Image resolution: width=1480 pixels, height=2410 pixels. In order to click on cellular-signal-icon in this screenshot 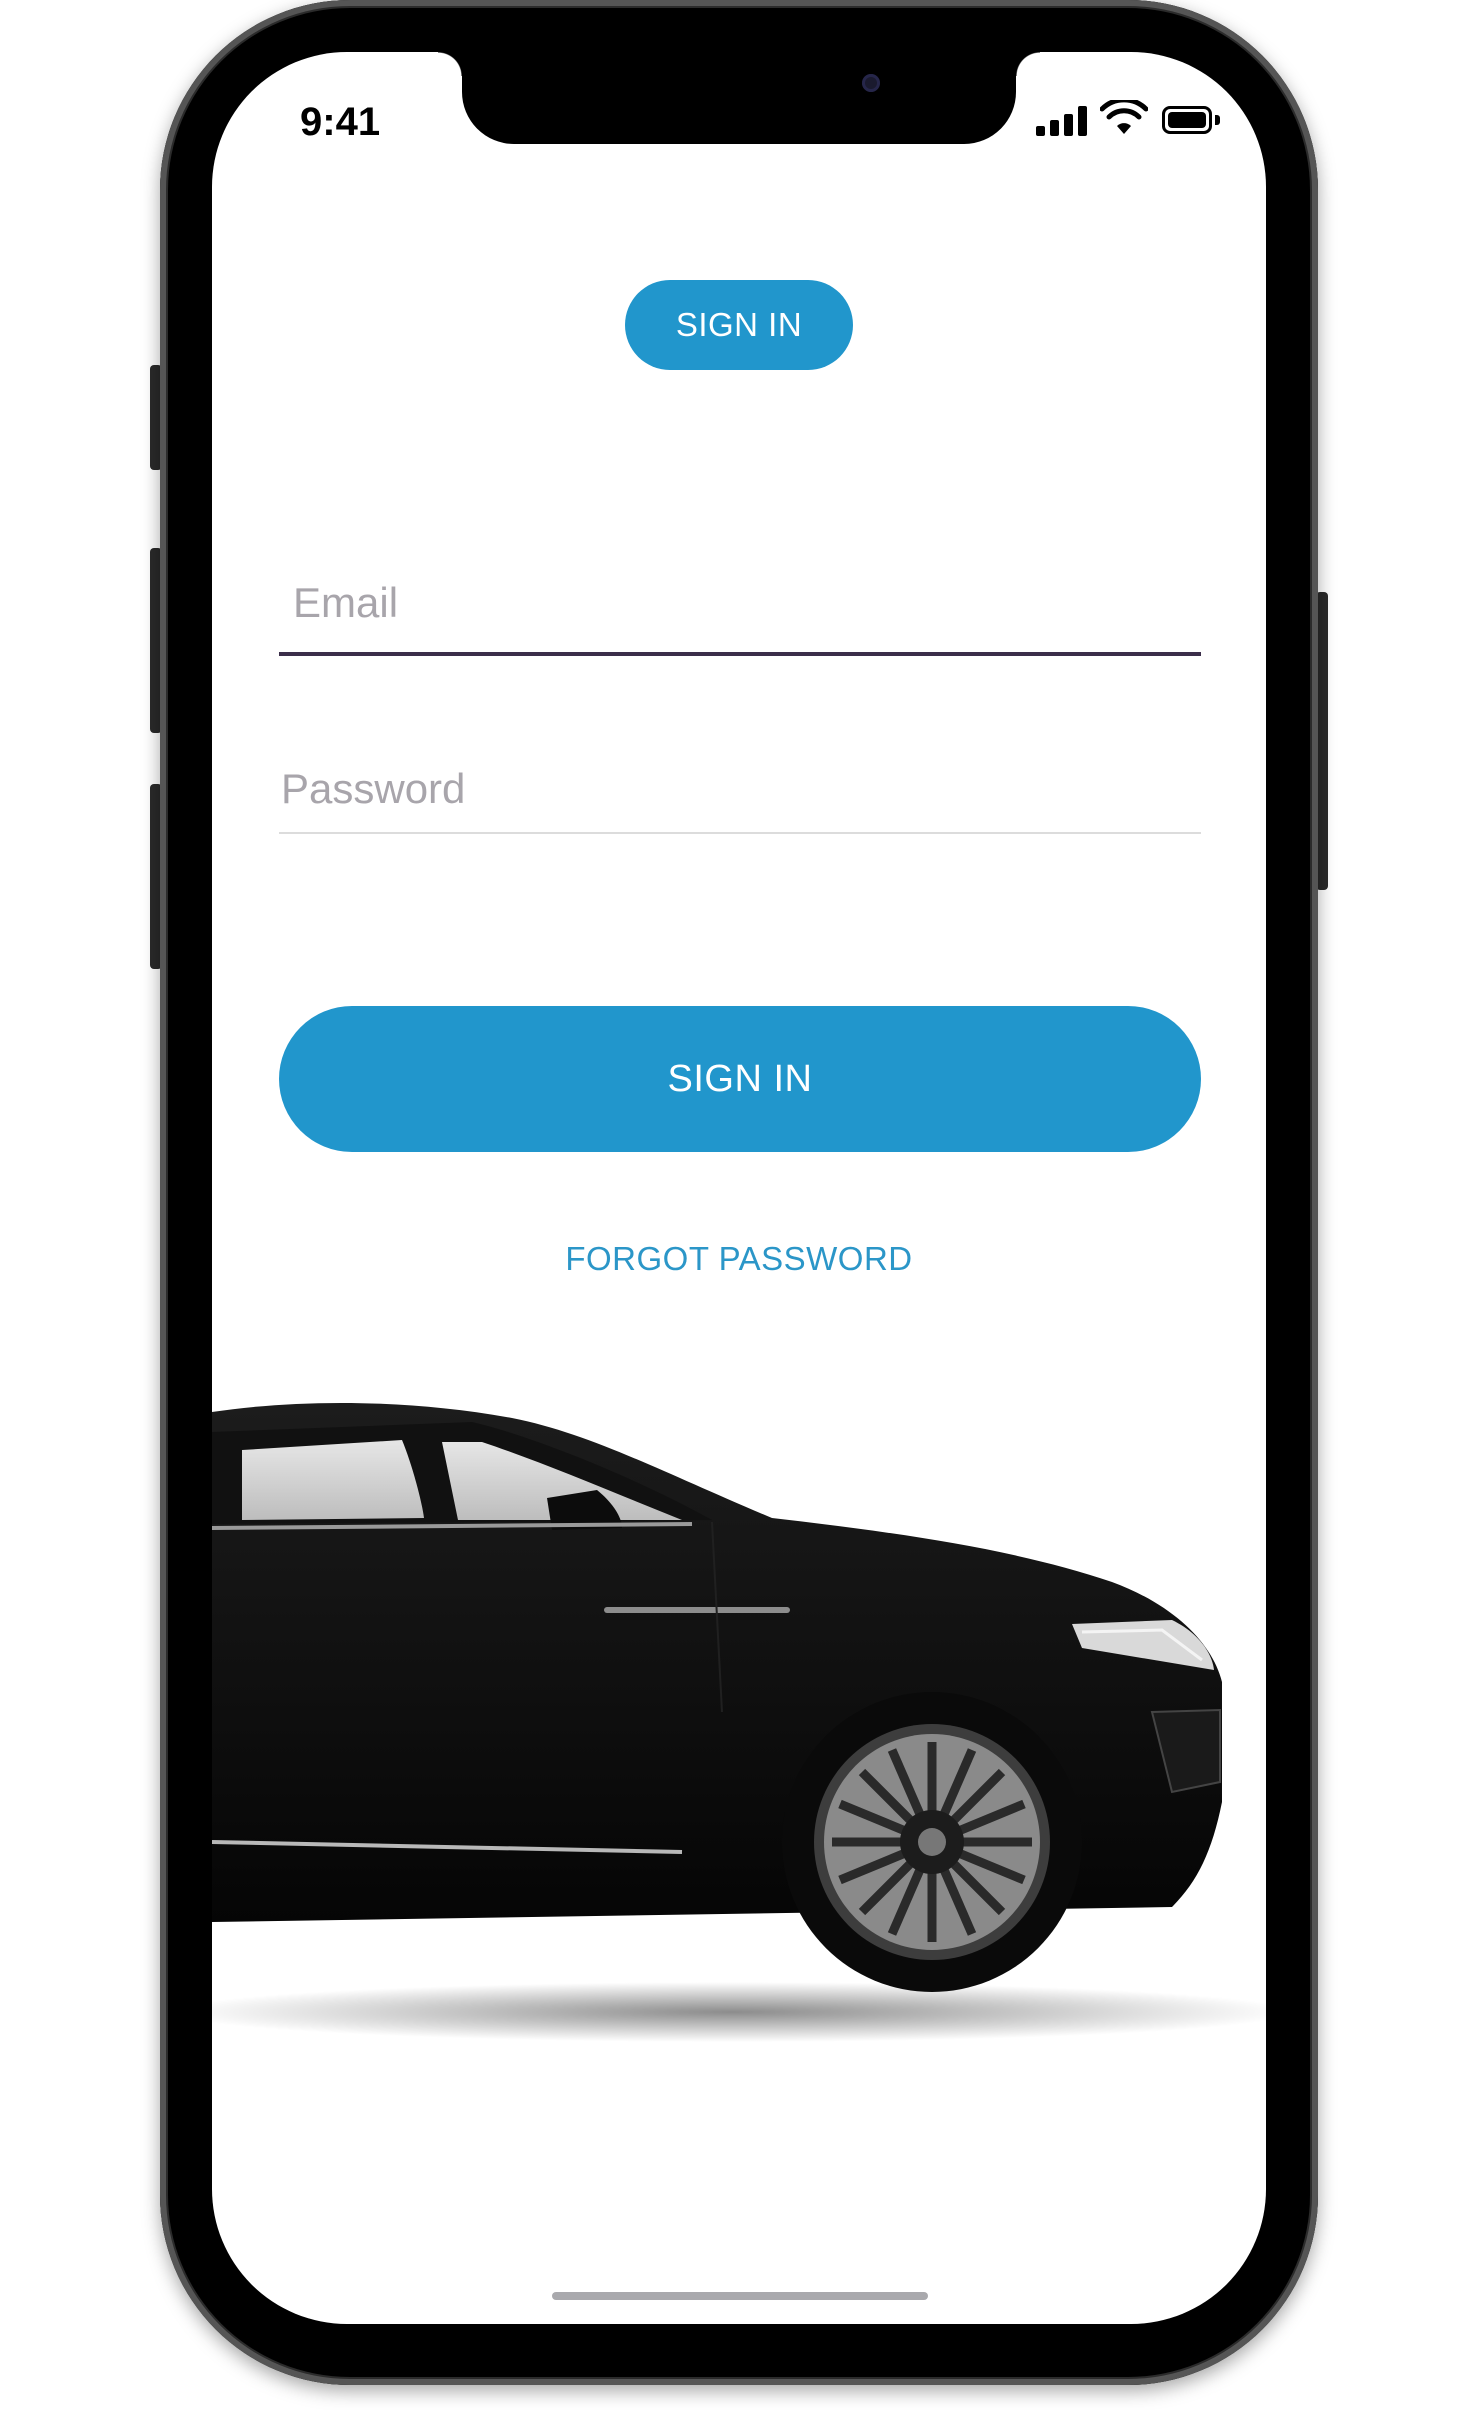, I will do `click(1062, 121)`.